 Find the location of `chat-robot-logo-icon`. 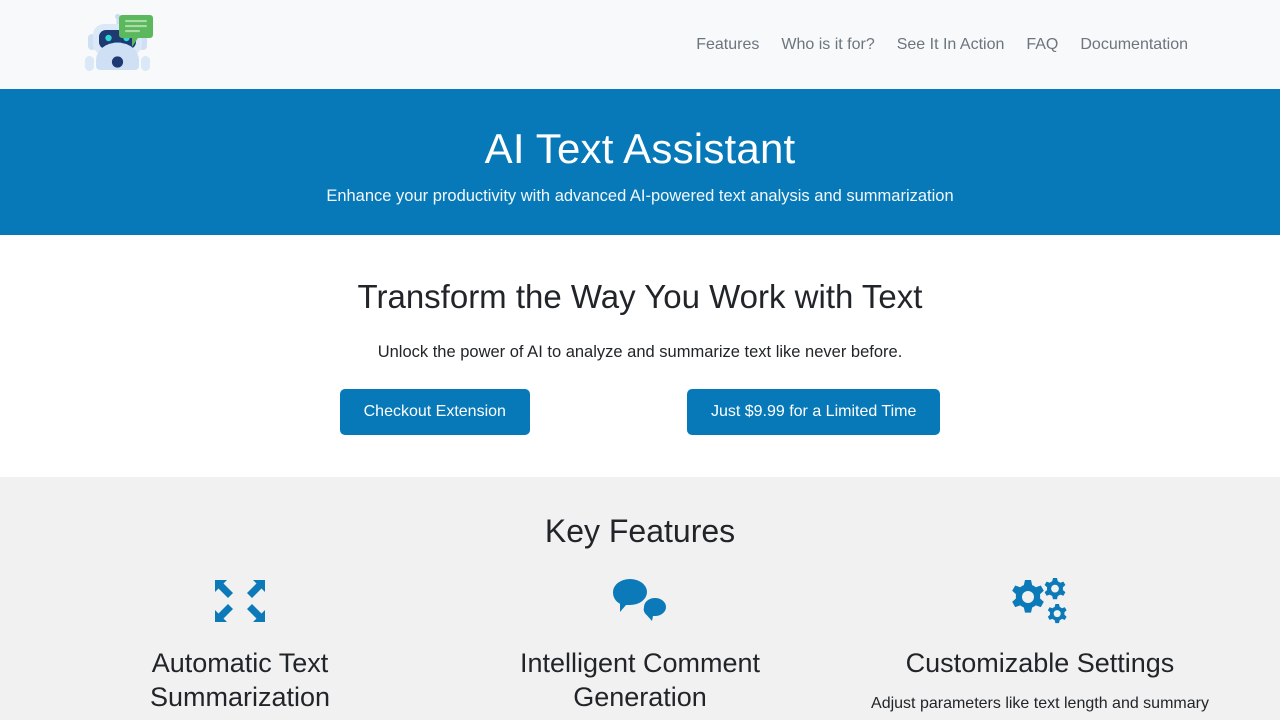

chat-robot-logo-icon is located at coordinates (118, 45).